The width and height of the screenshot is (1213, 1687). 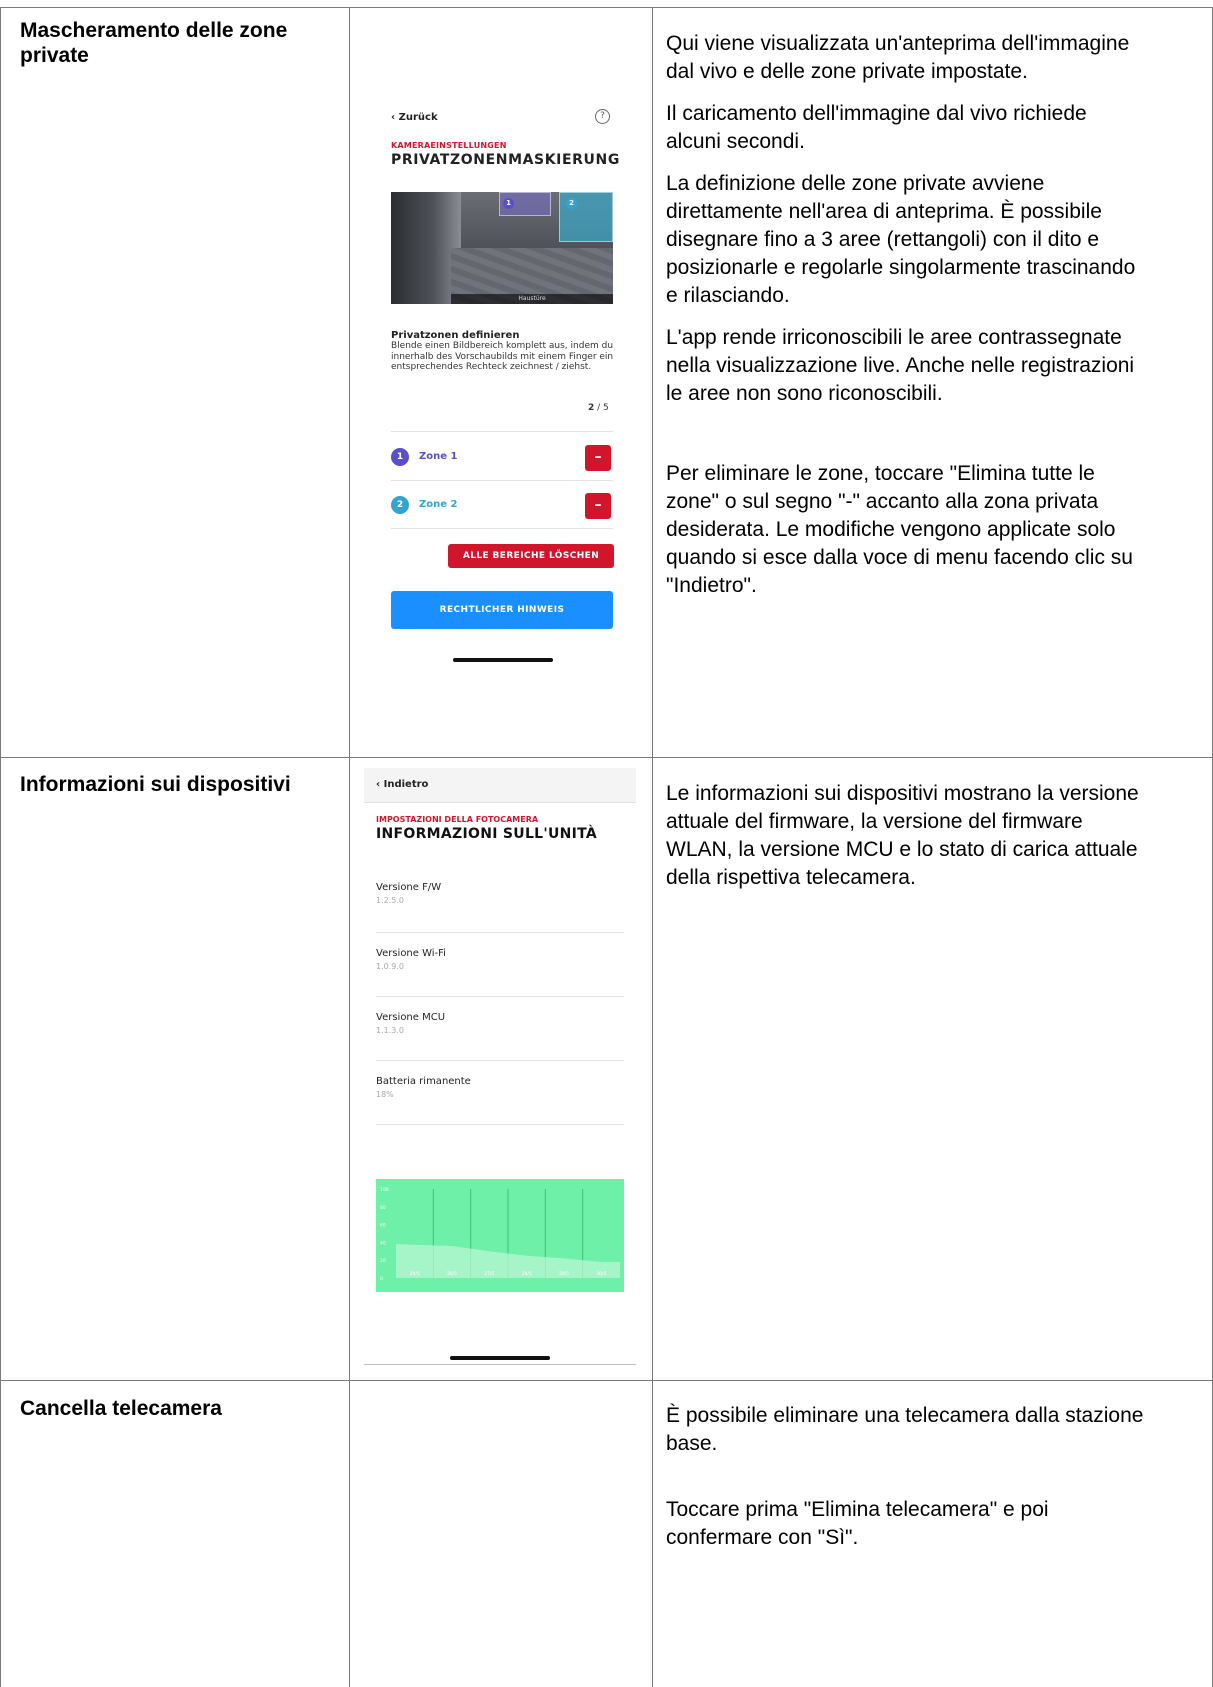 I want to click on back-button: ‹ Zurück, so click(x=414, y=117).